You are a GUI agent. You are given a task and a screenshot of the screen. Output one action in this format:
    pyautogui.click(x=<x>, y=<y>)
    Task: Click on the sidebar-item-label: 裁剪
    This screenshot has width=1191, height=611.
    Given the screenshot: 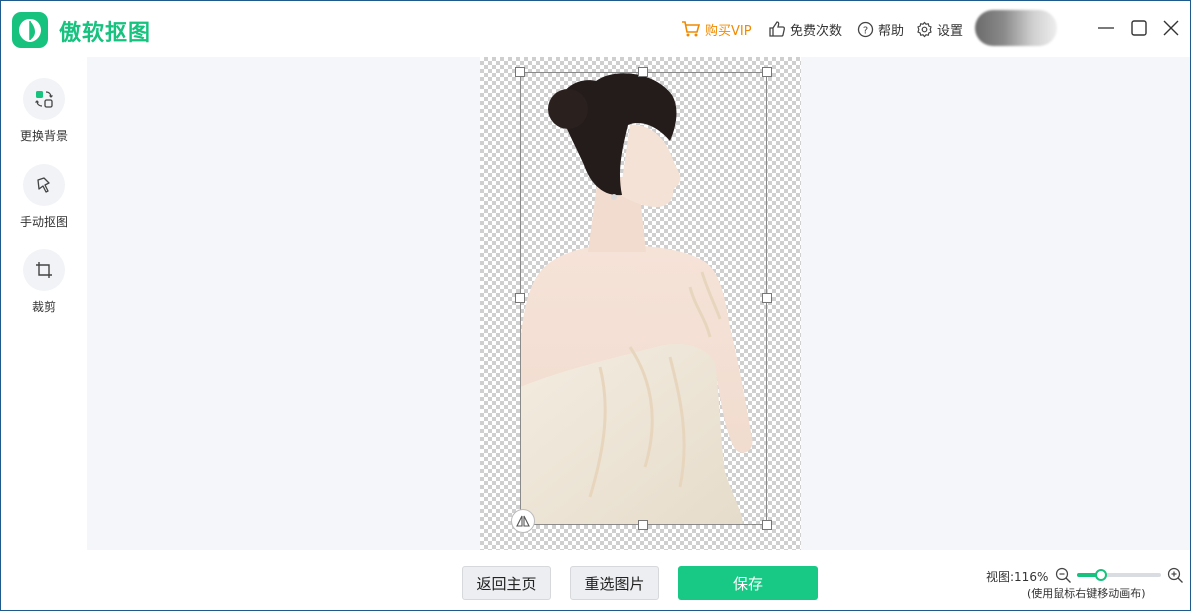 What is the action you would take?
    pyautogui.click(x=43, y=307)
    